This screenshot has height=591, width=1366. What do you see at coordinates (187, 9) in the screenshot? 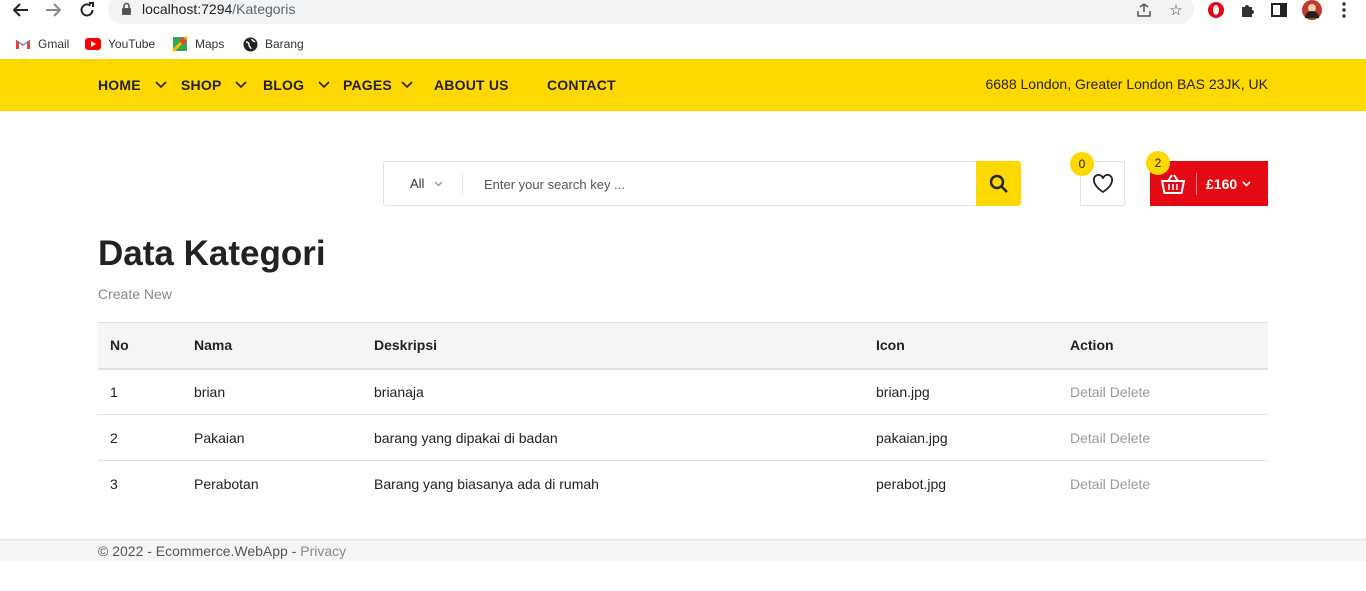
I see `url-host: localhost:7294` at bounding box center [187, 9].